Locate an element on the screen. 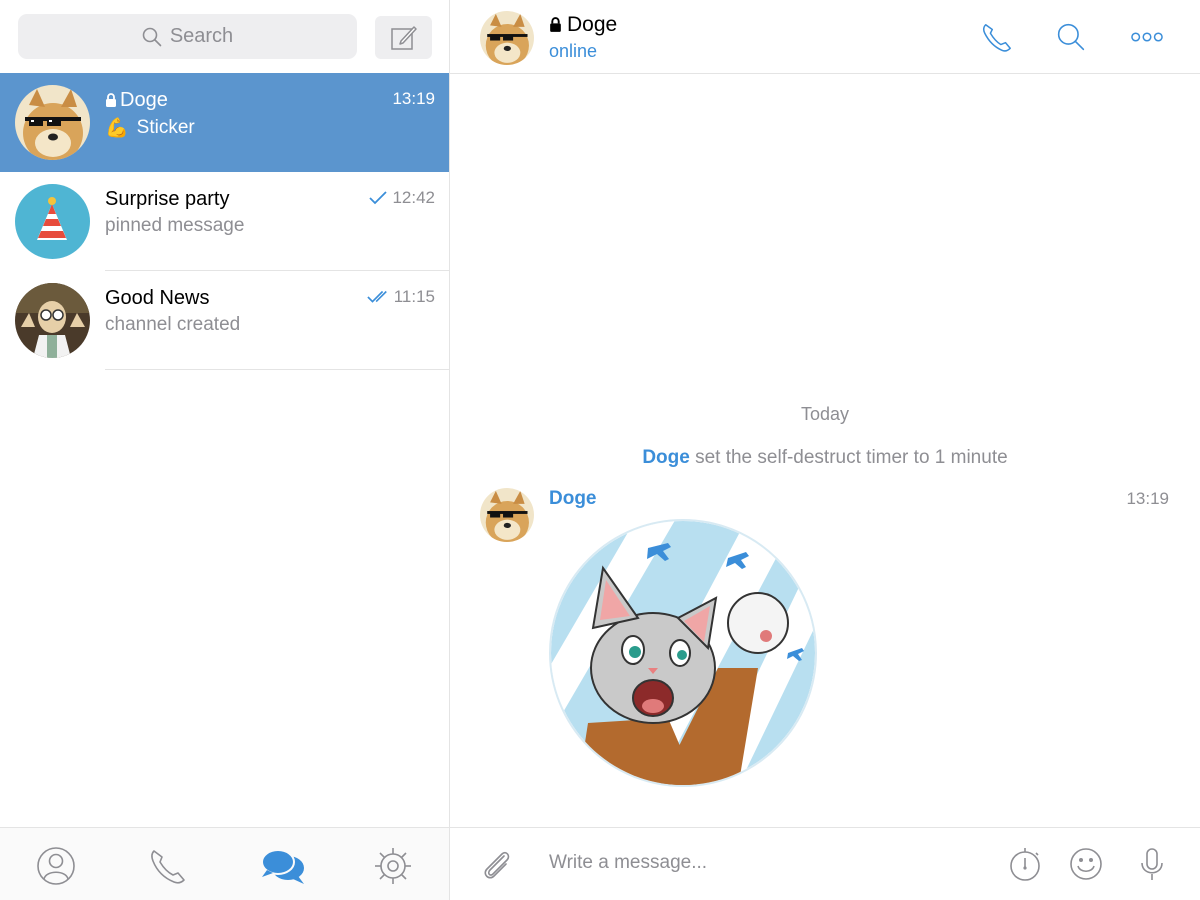  search-input: Search is located at coordinates (187, 36).